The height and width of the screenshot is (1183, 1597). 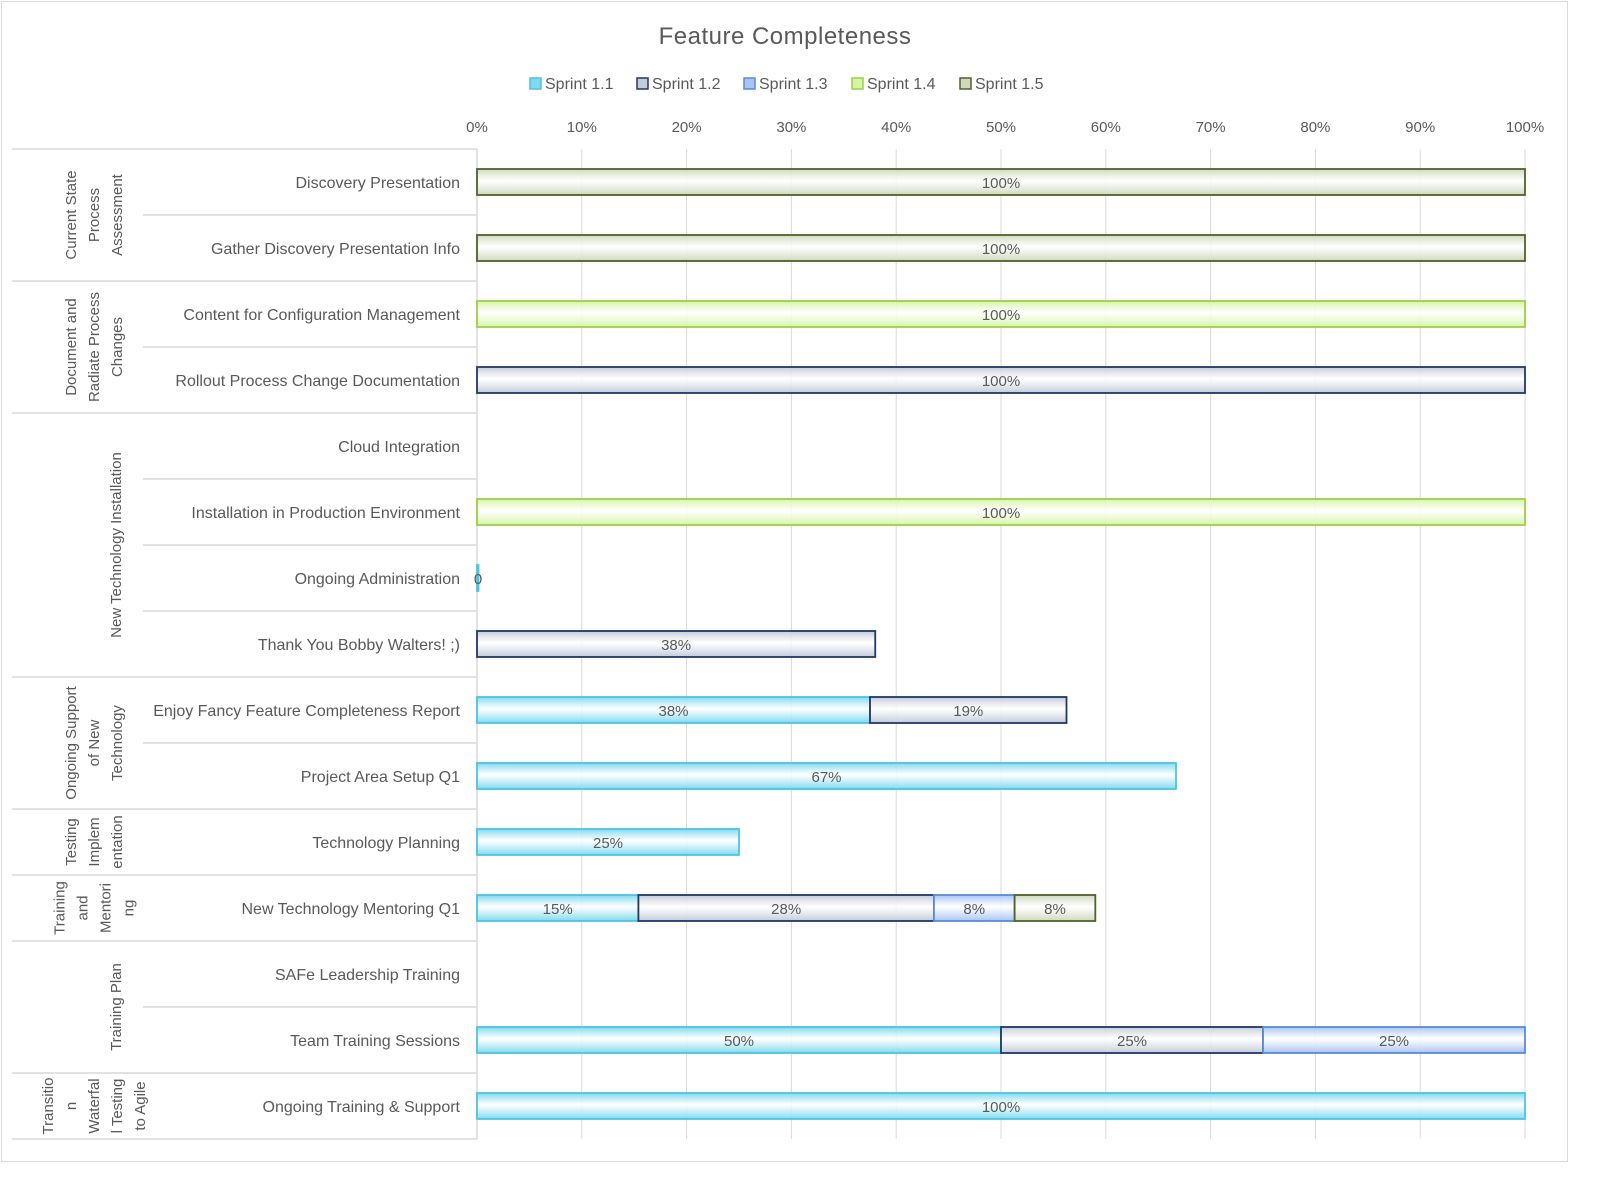 What do you see at coordinates (306, 711) in the screenshot?
I see `category-label: Enjoy Fancy Feature Completeness Report` at bounding box center [306, 711].